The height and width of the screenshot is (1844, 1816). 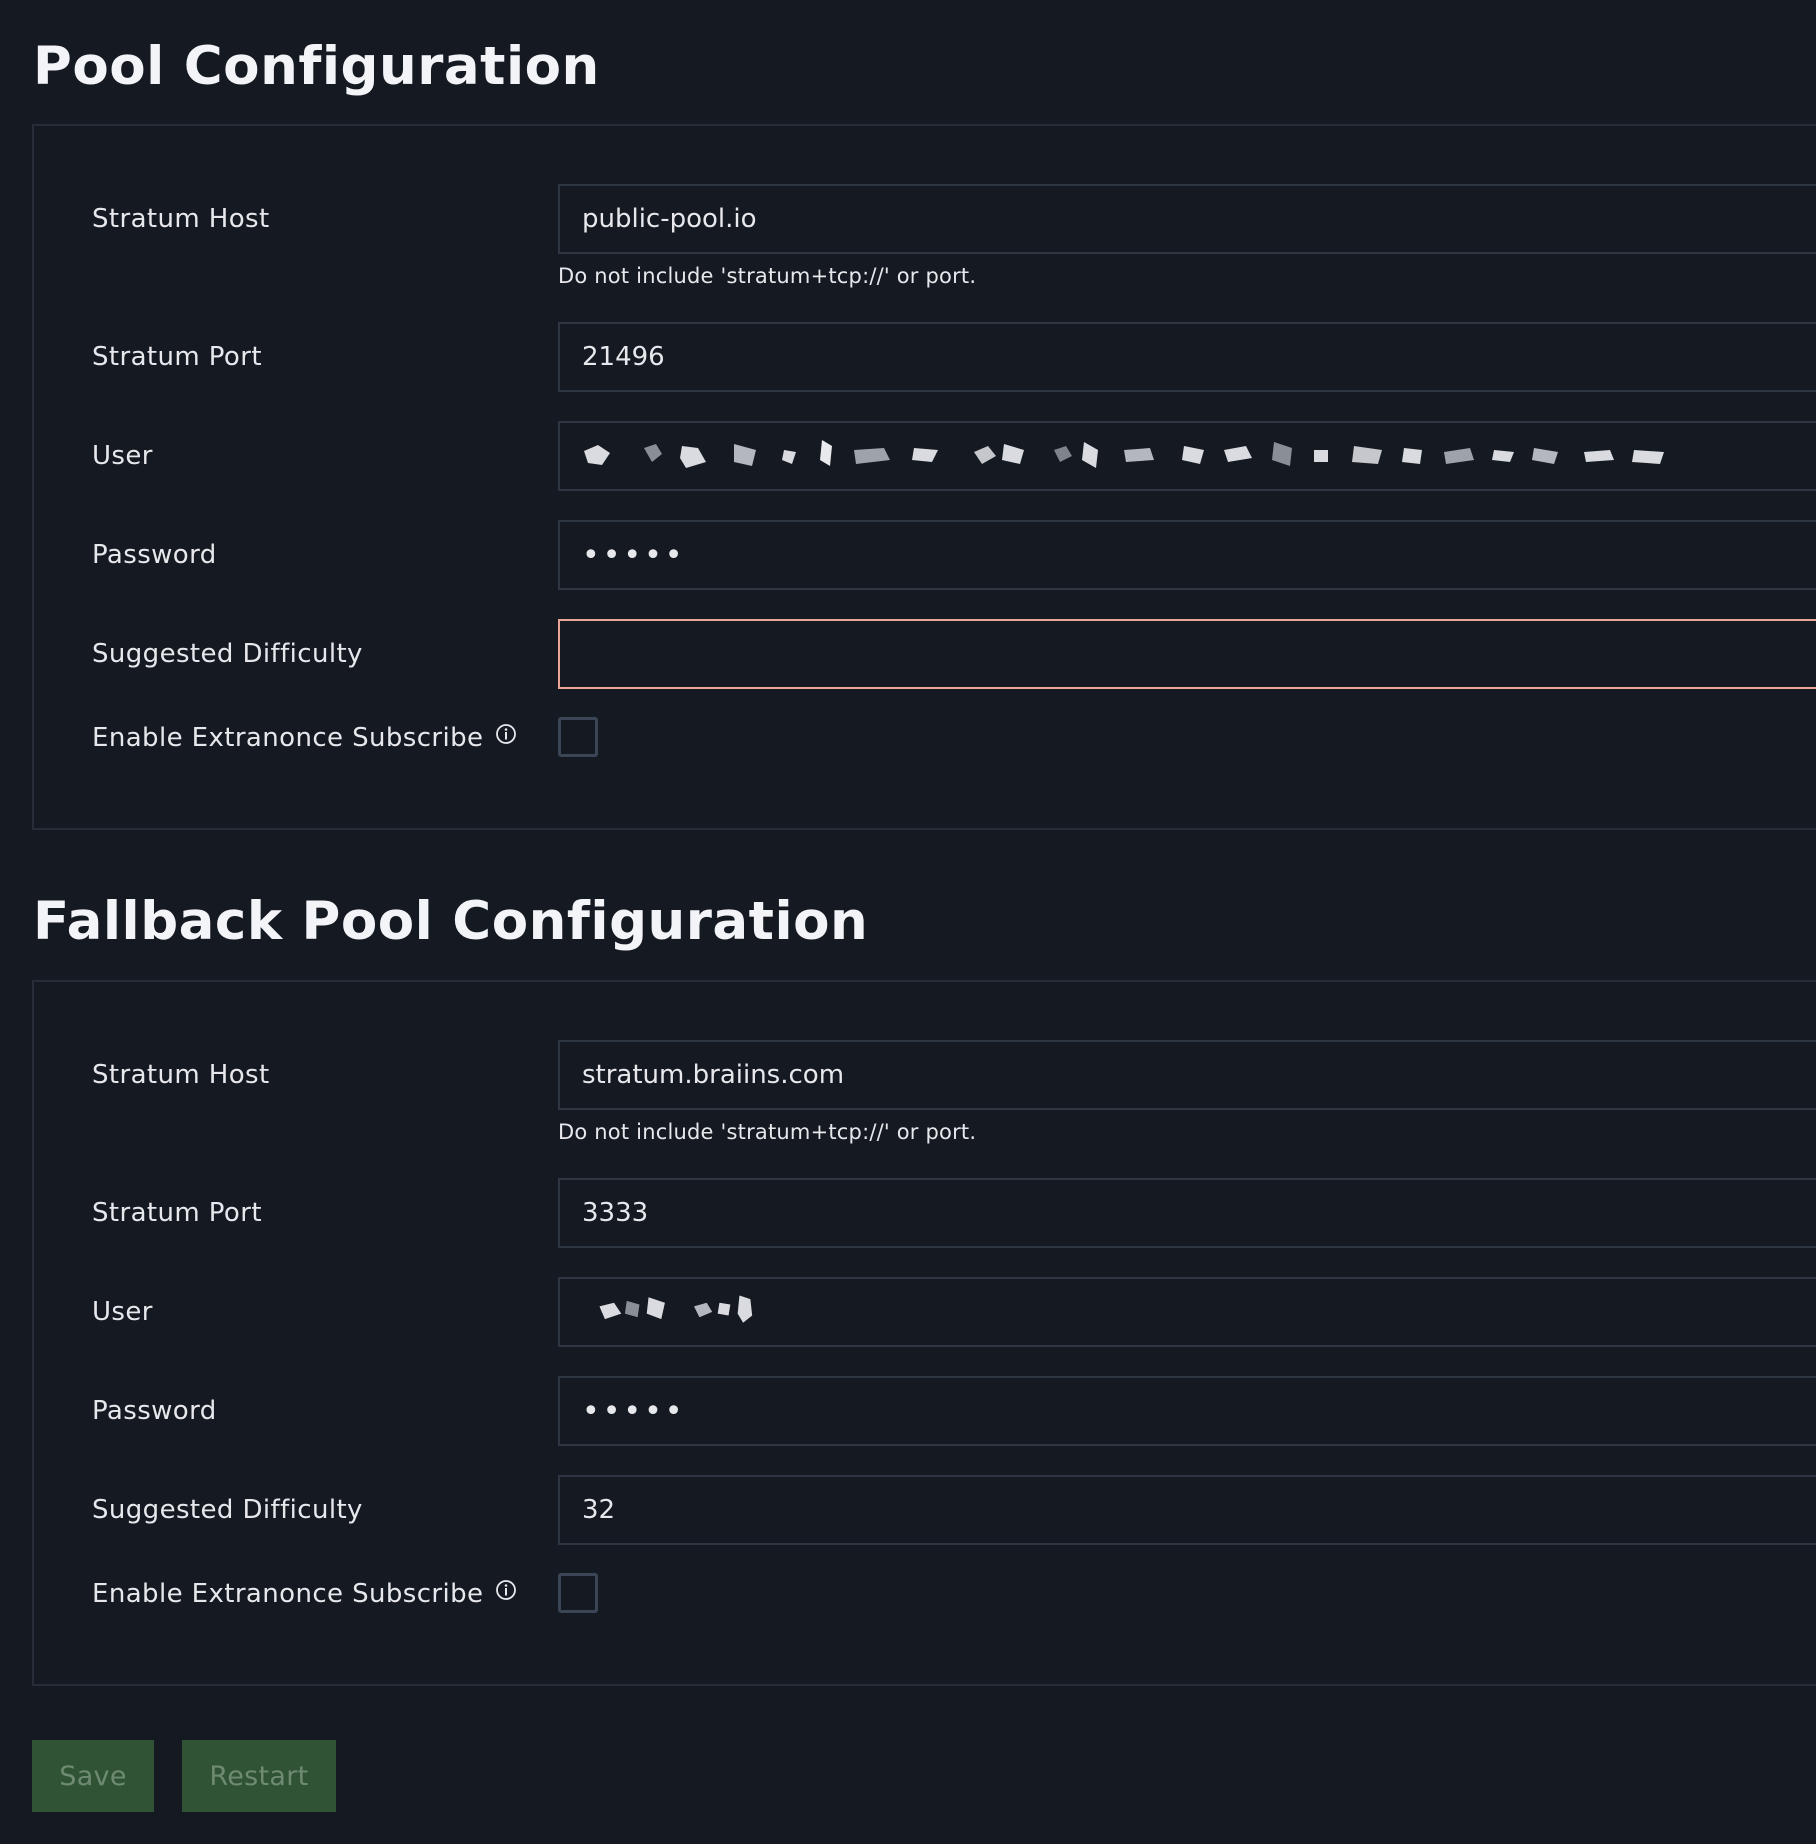 What do you see at coordinates (767, 276) in the screenshot?
I see `pool-stratum-host-hint: Do not include 'stratum+tcp://' or port.` at bounding box center [767, 276].